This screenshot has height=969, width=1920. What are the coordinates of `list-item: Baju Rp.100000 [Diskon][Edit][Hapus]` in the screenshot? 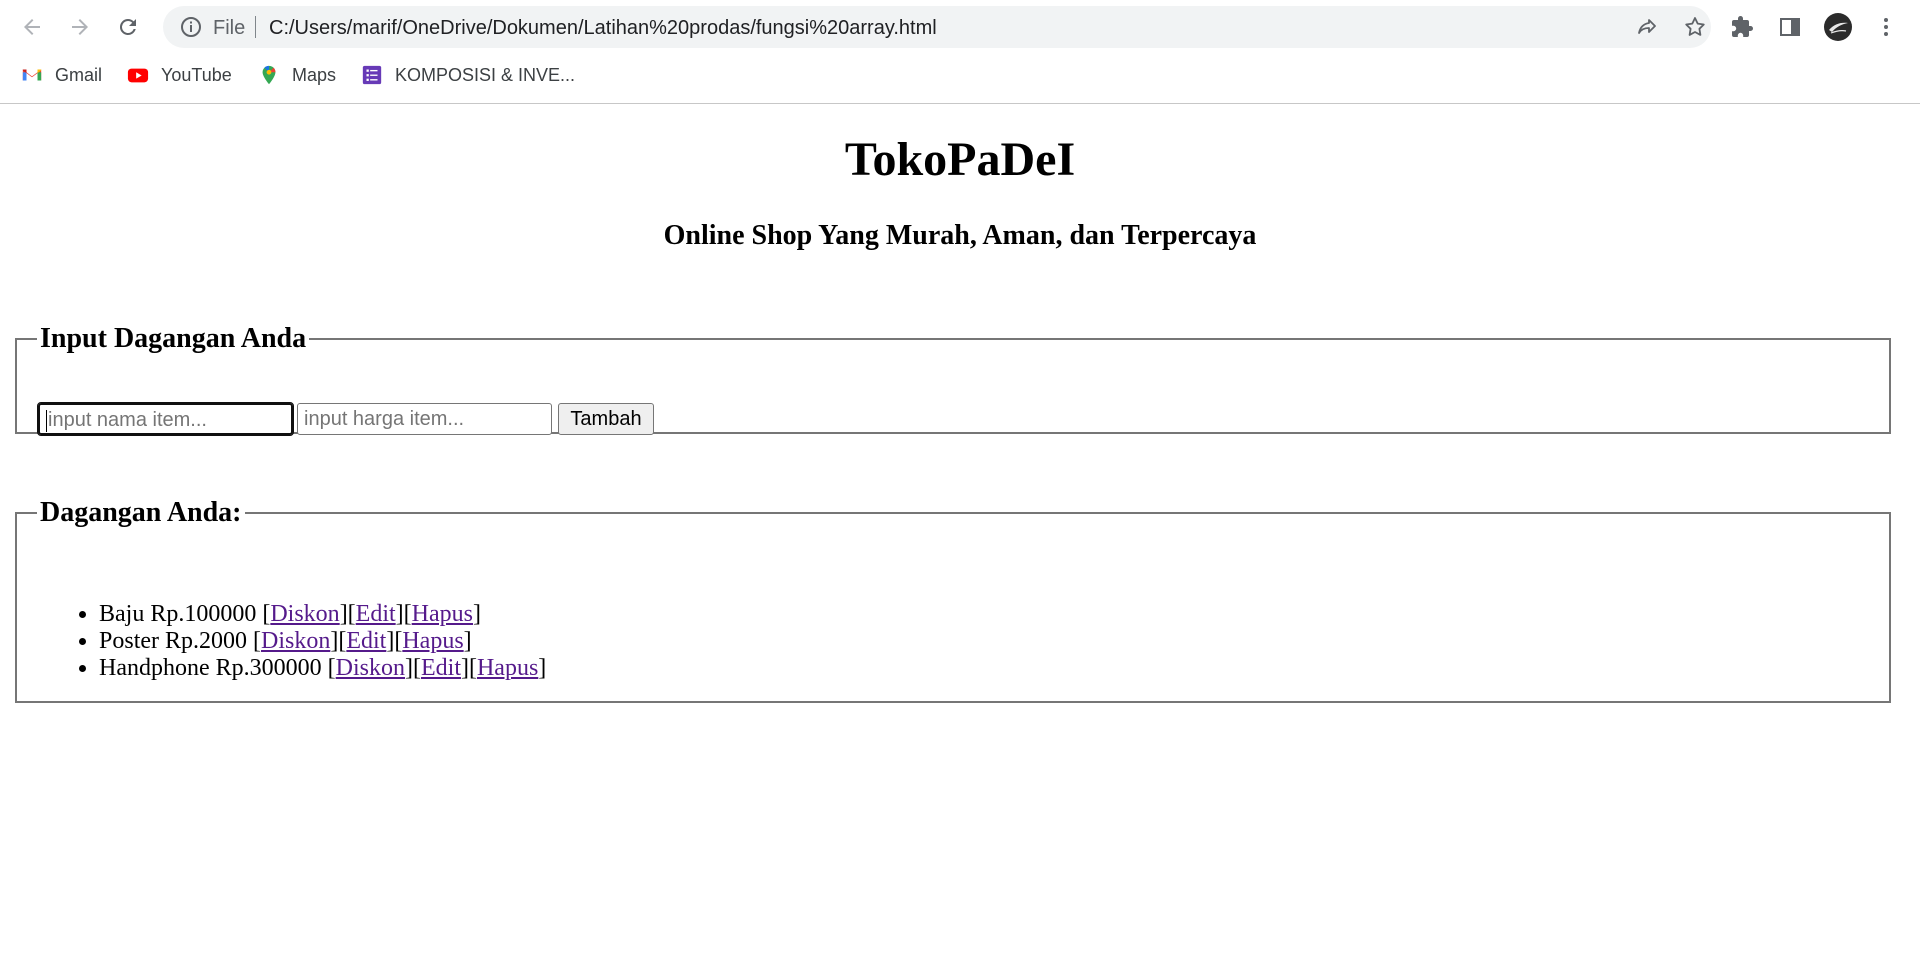 It's located at (322, 614).